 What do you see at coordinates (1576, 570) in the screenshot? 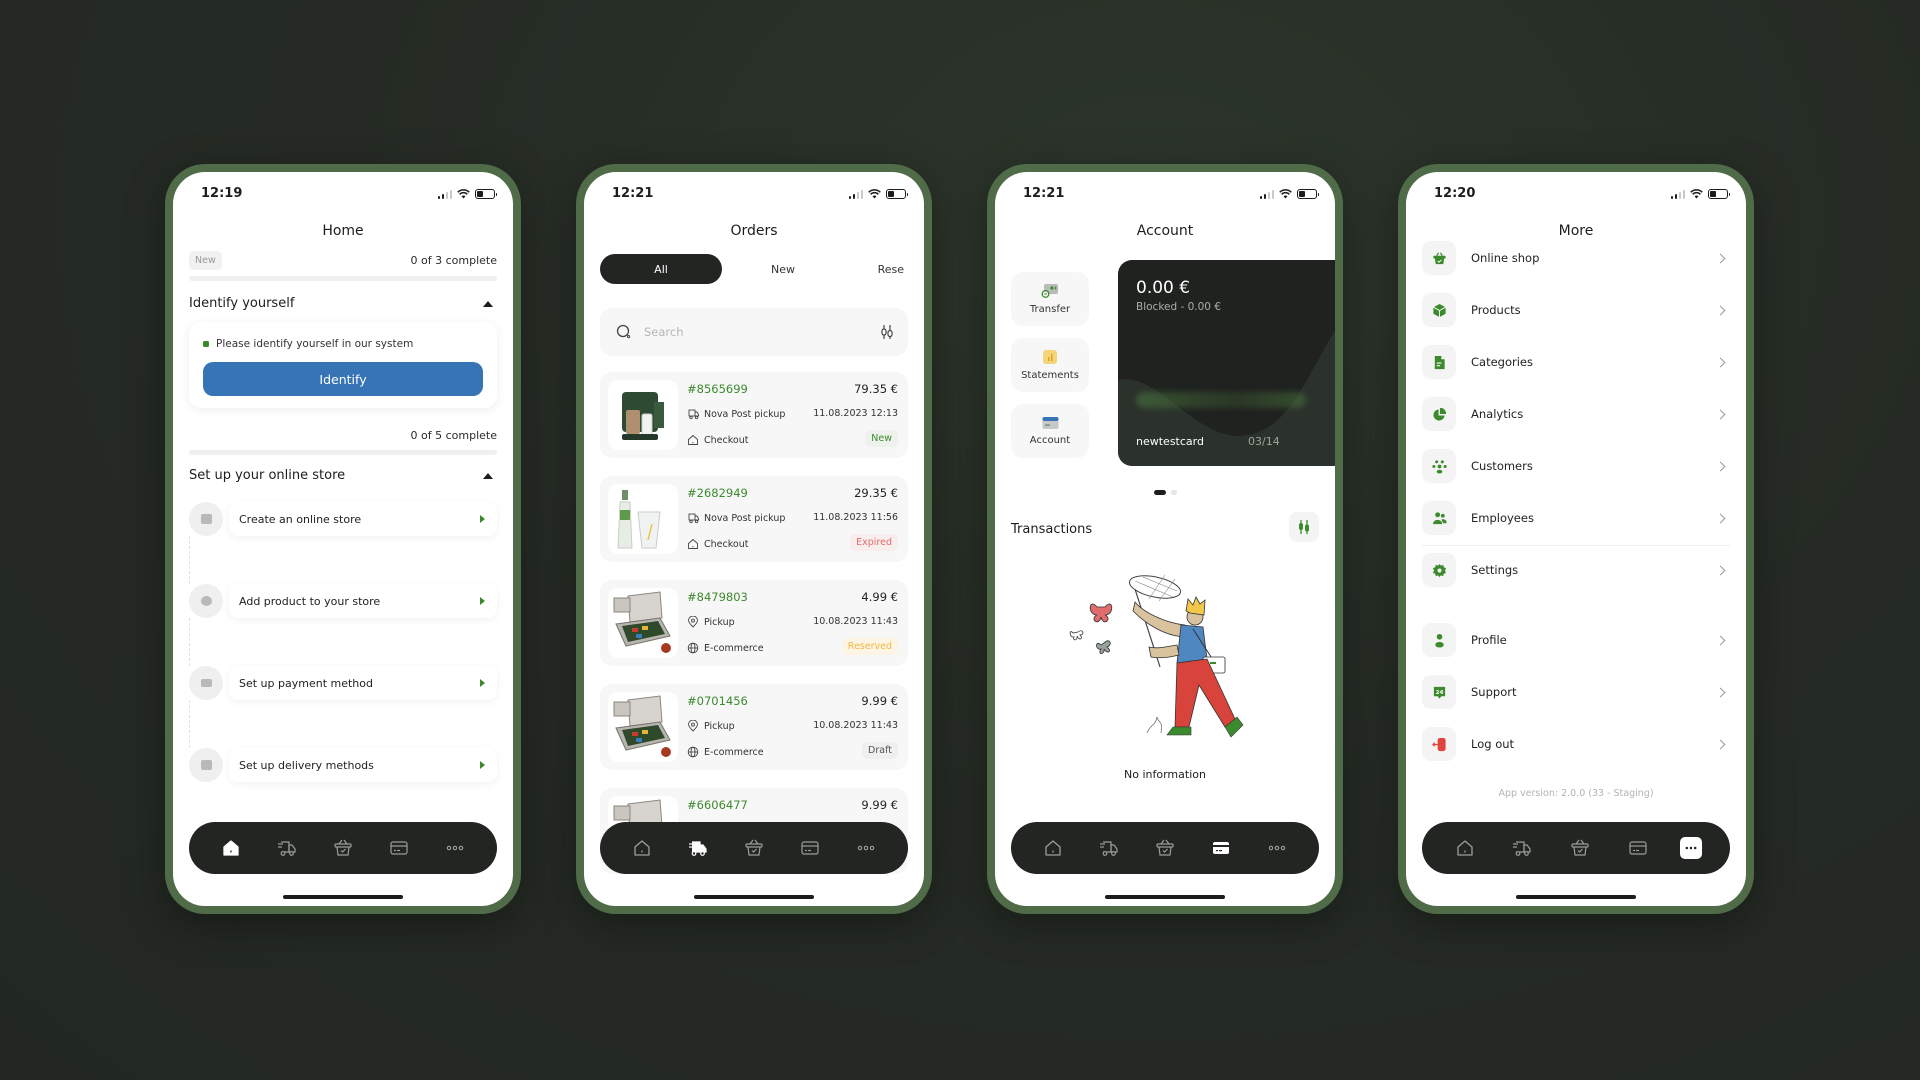
I see `menu-item-settings: Settings` at bounding box center [1576, 570].